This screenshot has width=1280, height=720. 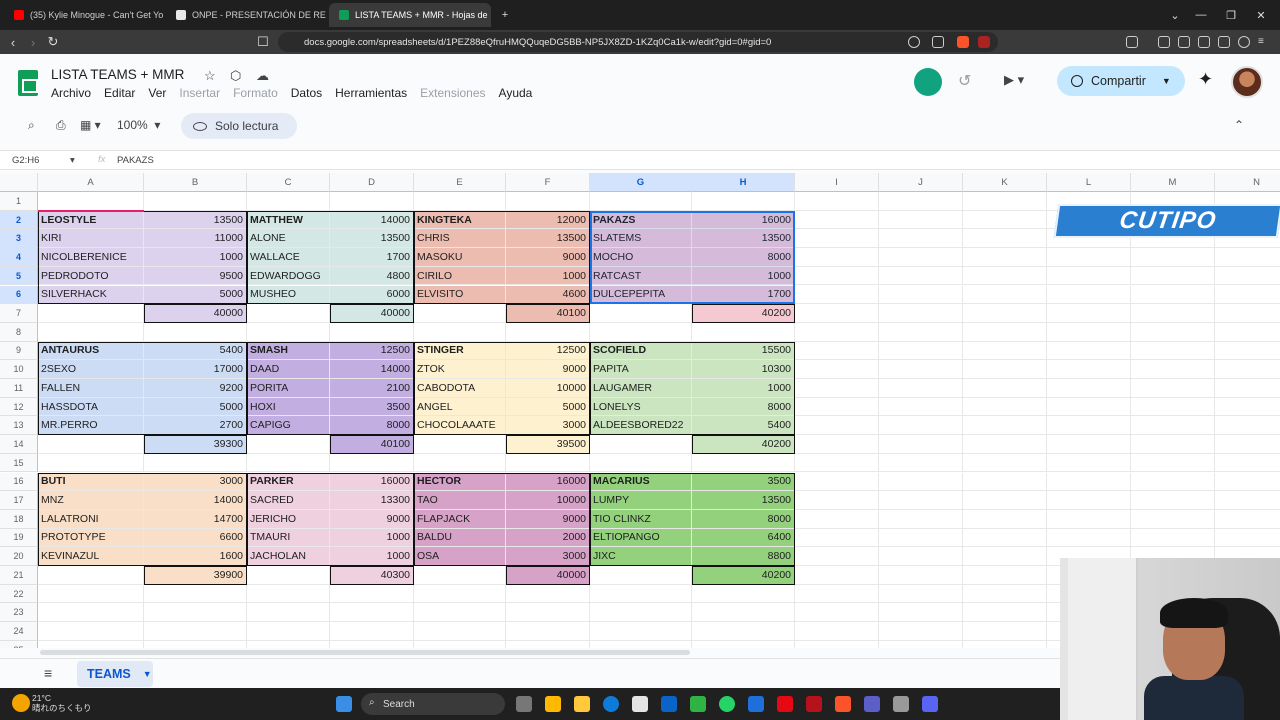 I want to click on column-header-i: I, so click(x=837, y=182).